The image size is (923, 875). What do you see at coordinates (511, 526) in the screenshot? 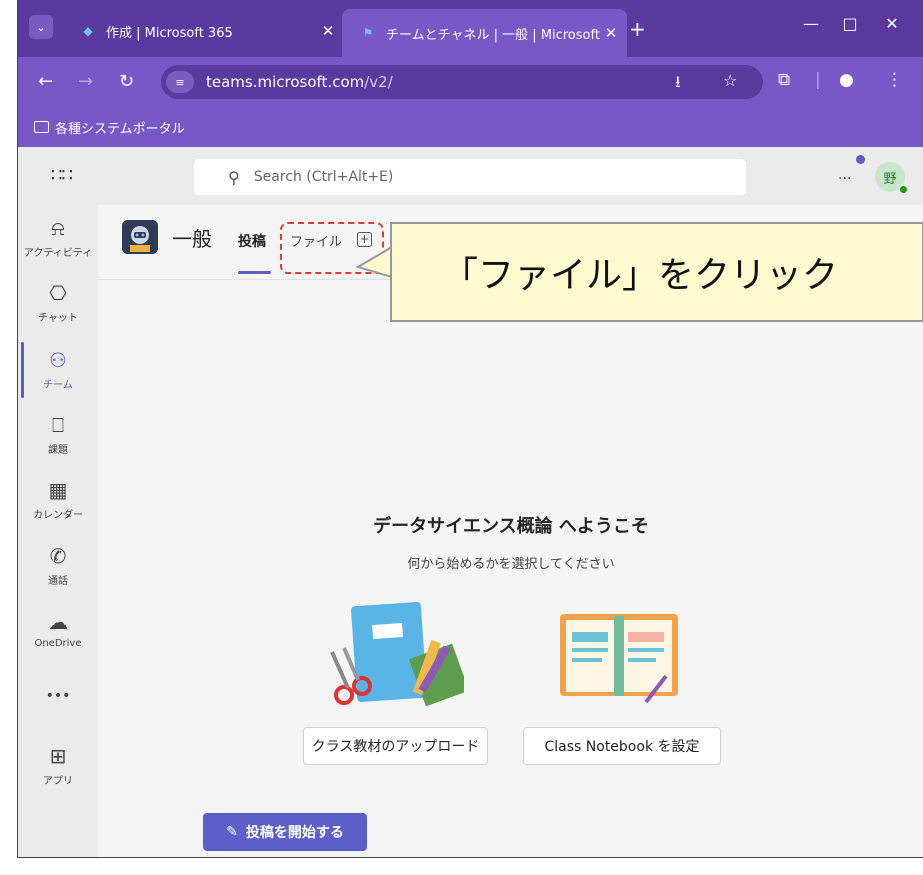
I see `welcome-title: データサイエンス概論 へようこそ` at bounding box center [511, 526].